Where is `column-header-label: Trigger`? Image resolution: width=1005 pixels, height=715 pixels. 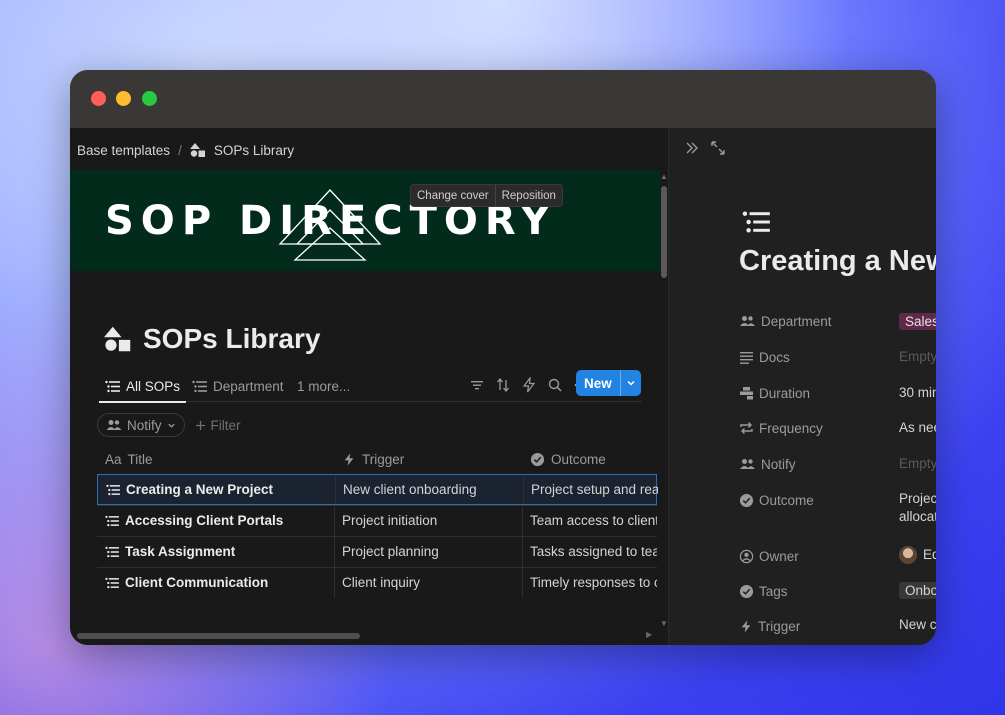
column-header-label: Trigger is located at coordinates (383, 459).